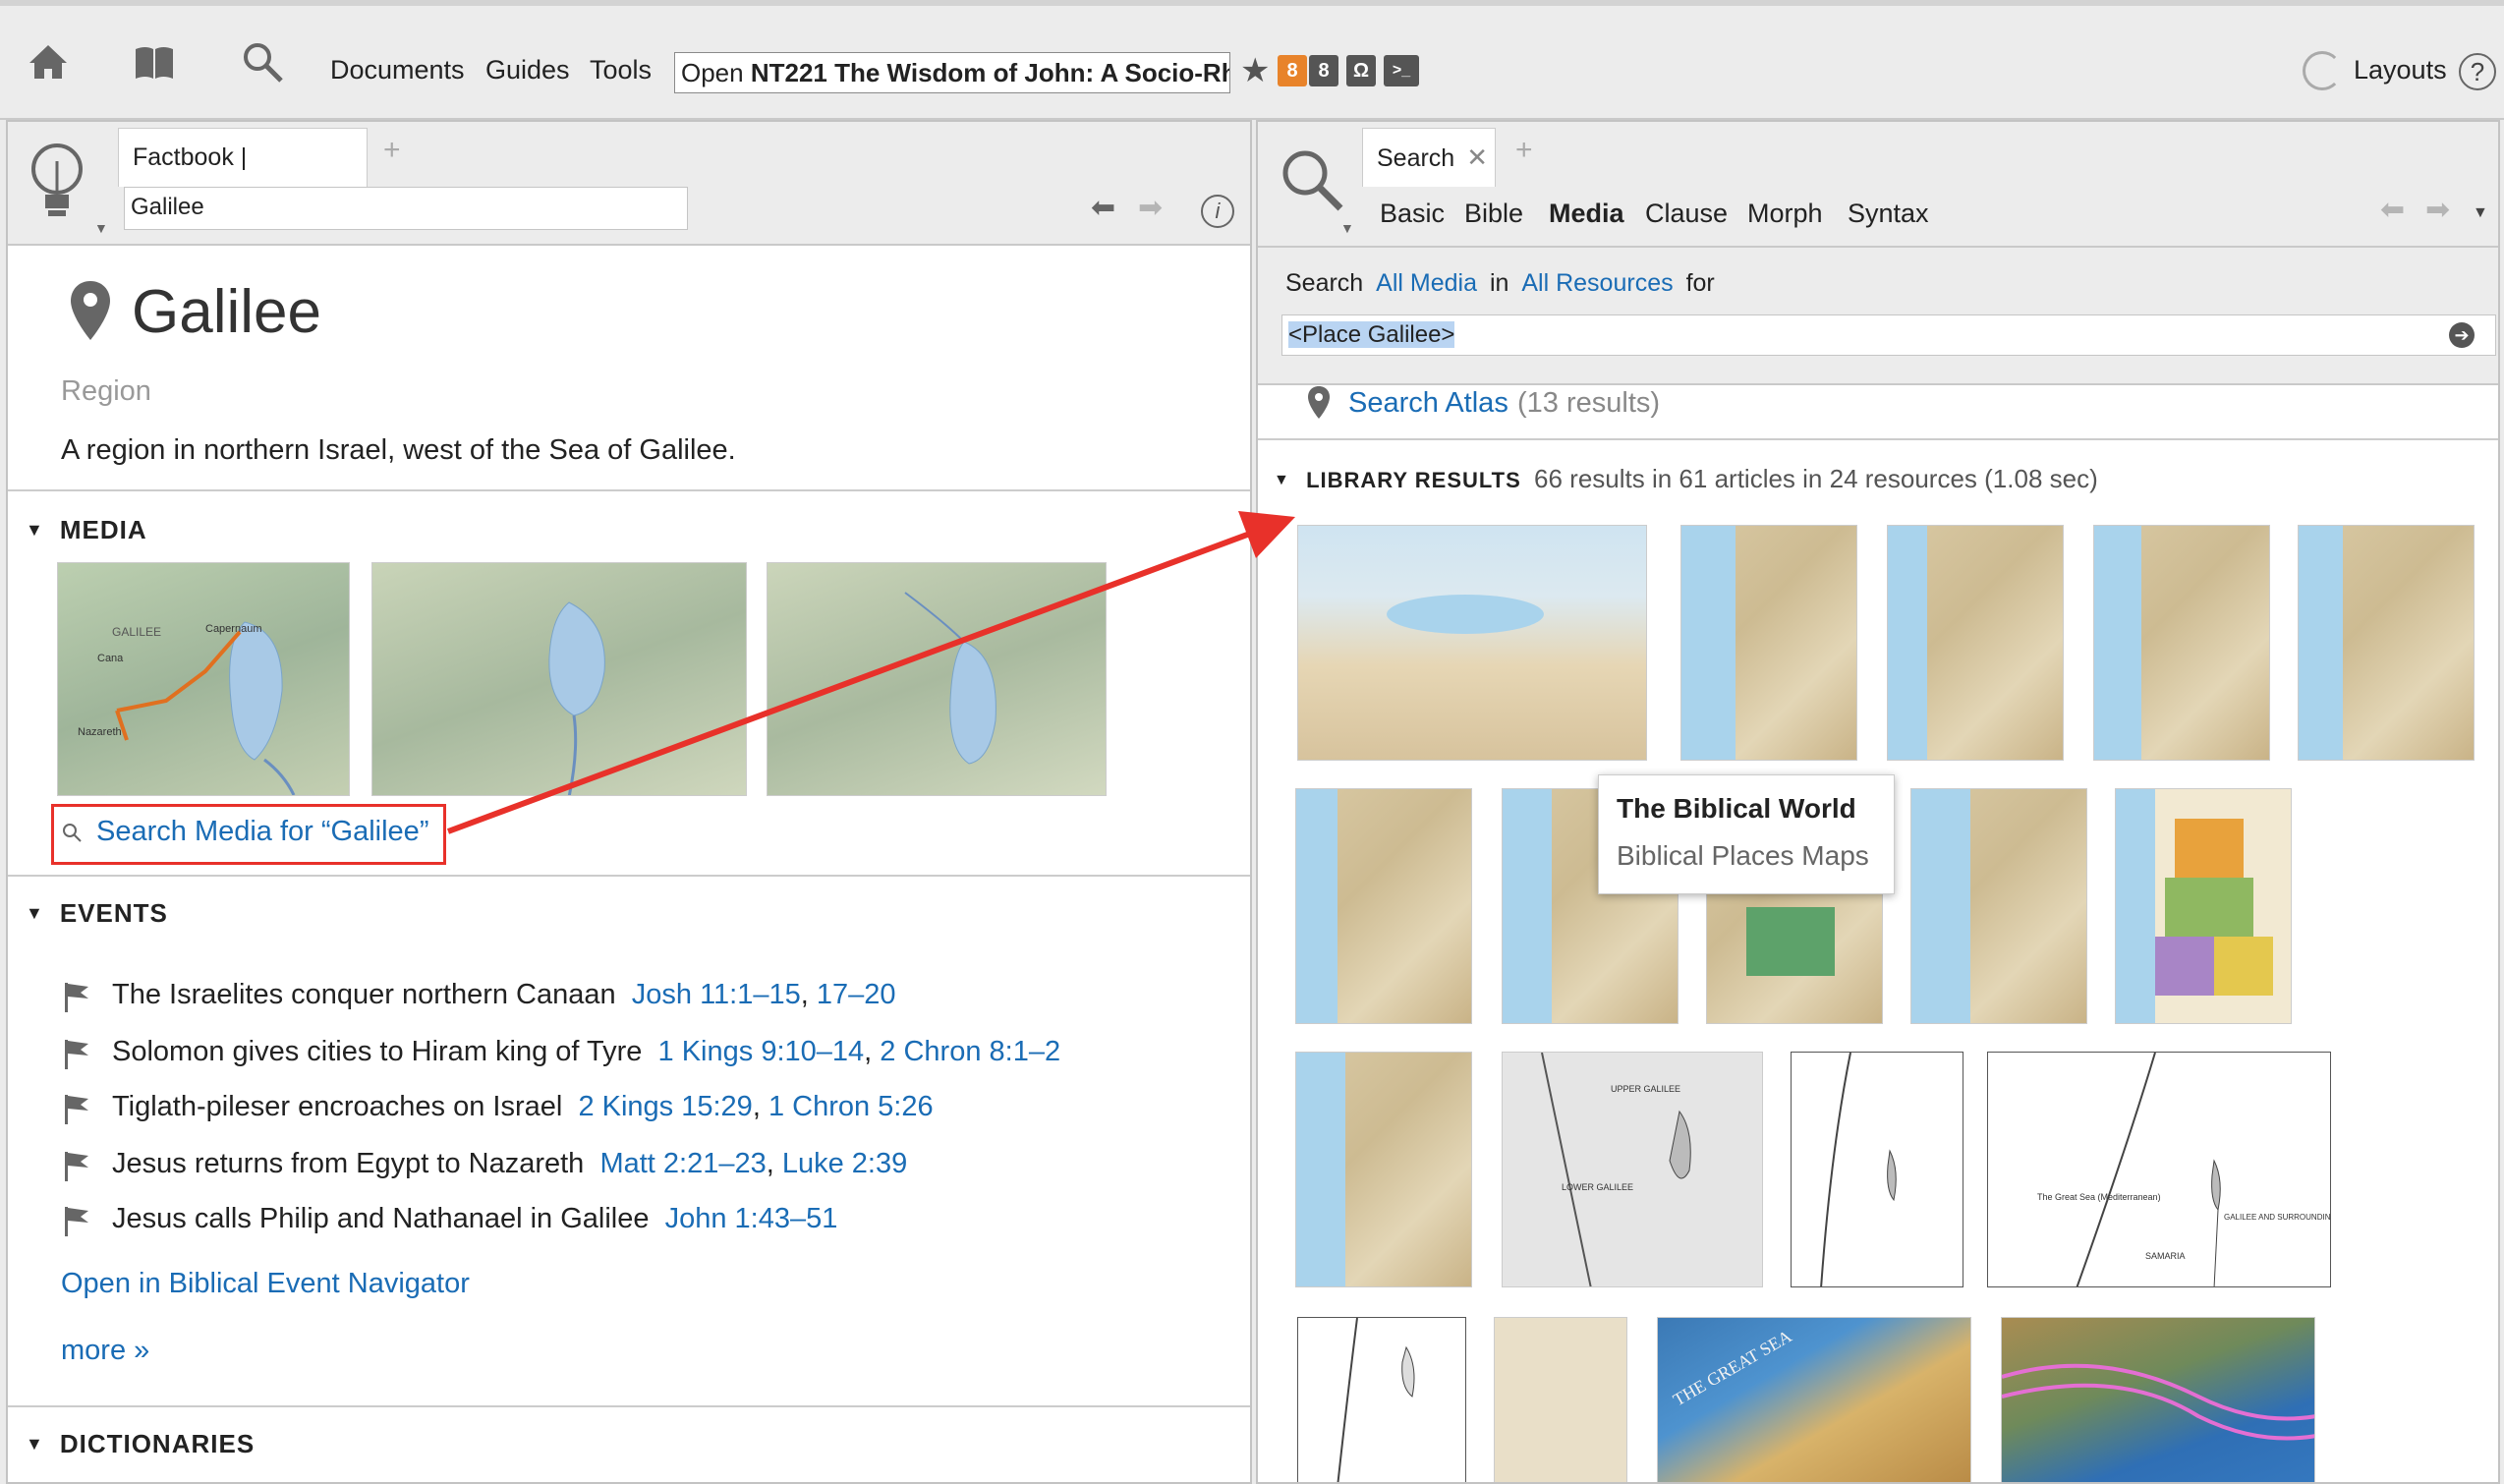  I want to click on scripture-reference-link: 2 Kings 15:29, so click(665, 1106).